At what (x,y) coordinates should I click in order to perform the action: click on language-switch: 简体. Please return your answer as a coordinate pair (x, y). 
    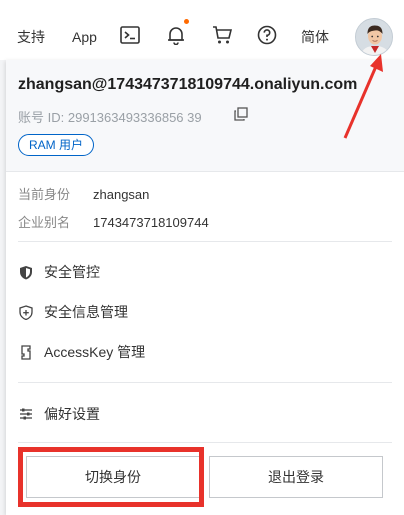
    Looking at the image, I should click on (315, 37).